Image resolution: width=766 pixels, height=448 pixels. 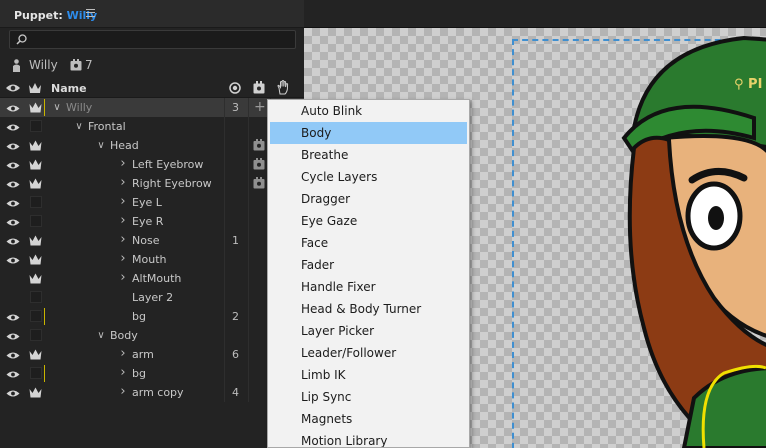 What do you see at coordinates (152, 259) in the screenshot?
I see `layer-row: › Mouth` at bounding box center [152, 259].